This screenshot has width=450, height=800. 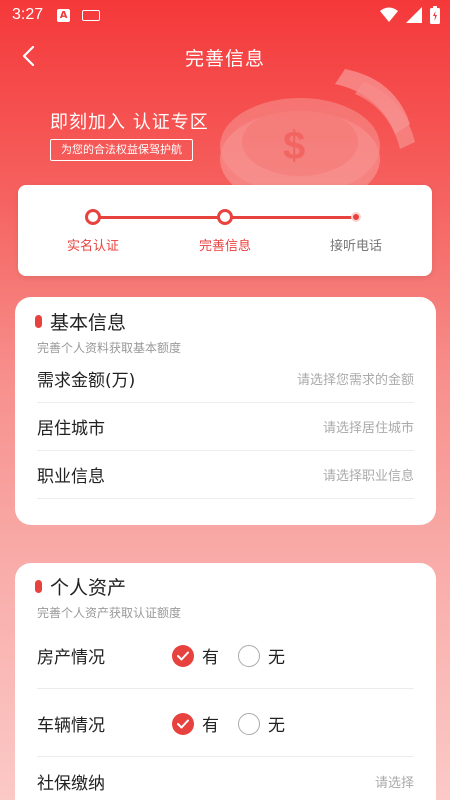 I want to click on assets-title: 个人资产, so click(x=88, y=588).